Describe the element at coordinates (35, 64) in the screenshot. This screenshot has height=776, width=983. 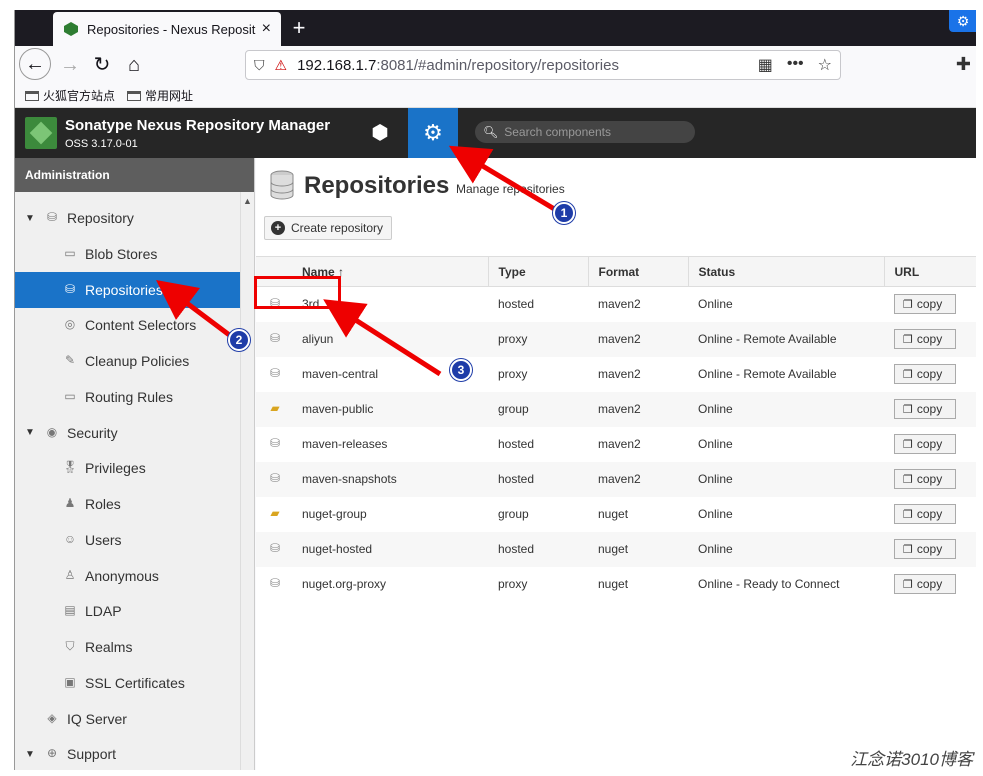
I see `back-button: ←` at that location.